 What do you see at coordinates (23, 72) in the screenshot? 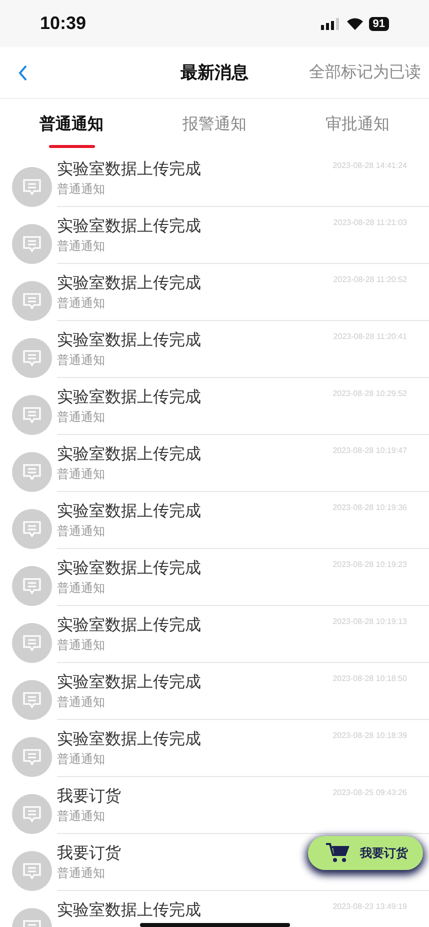
I see `back-button` at bounding box center [23, 72].